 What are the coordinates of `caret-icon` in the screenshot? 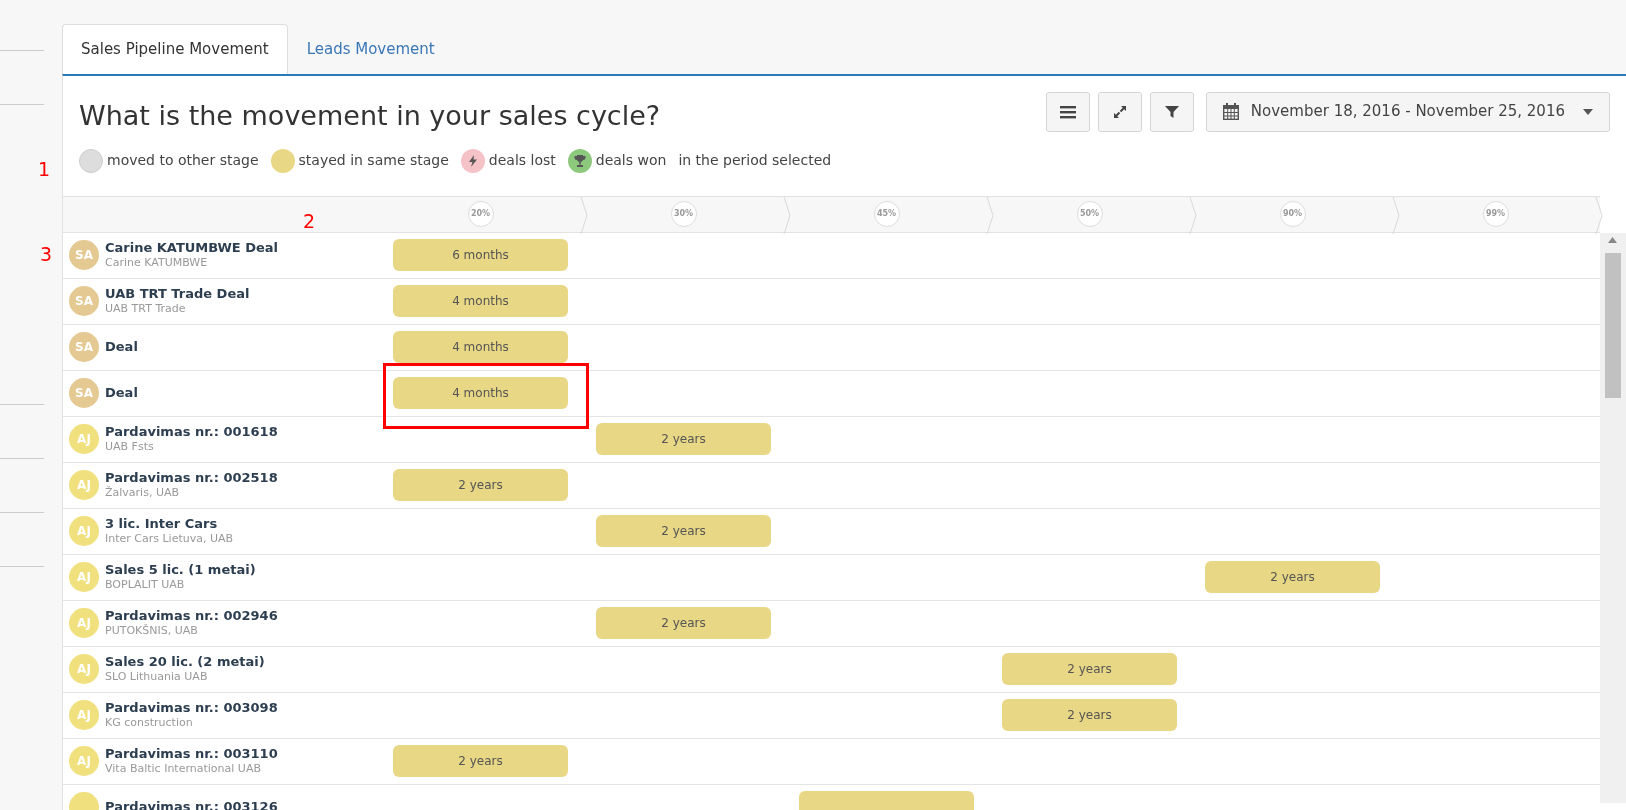 It's located at (1588, 111).